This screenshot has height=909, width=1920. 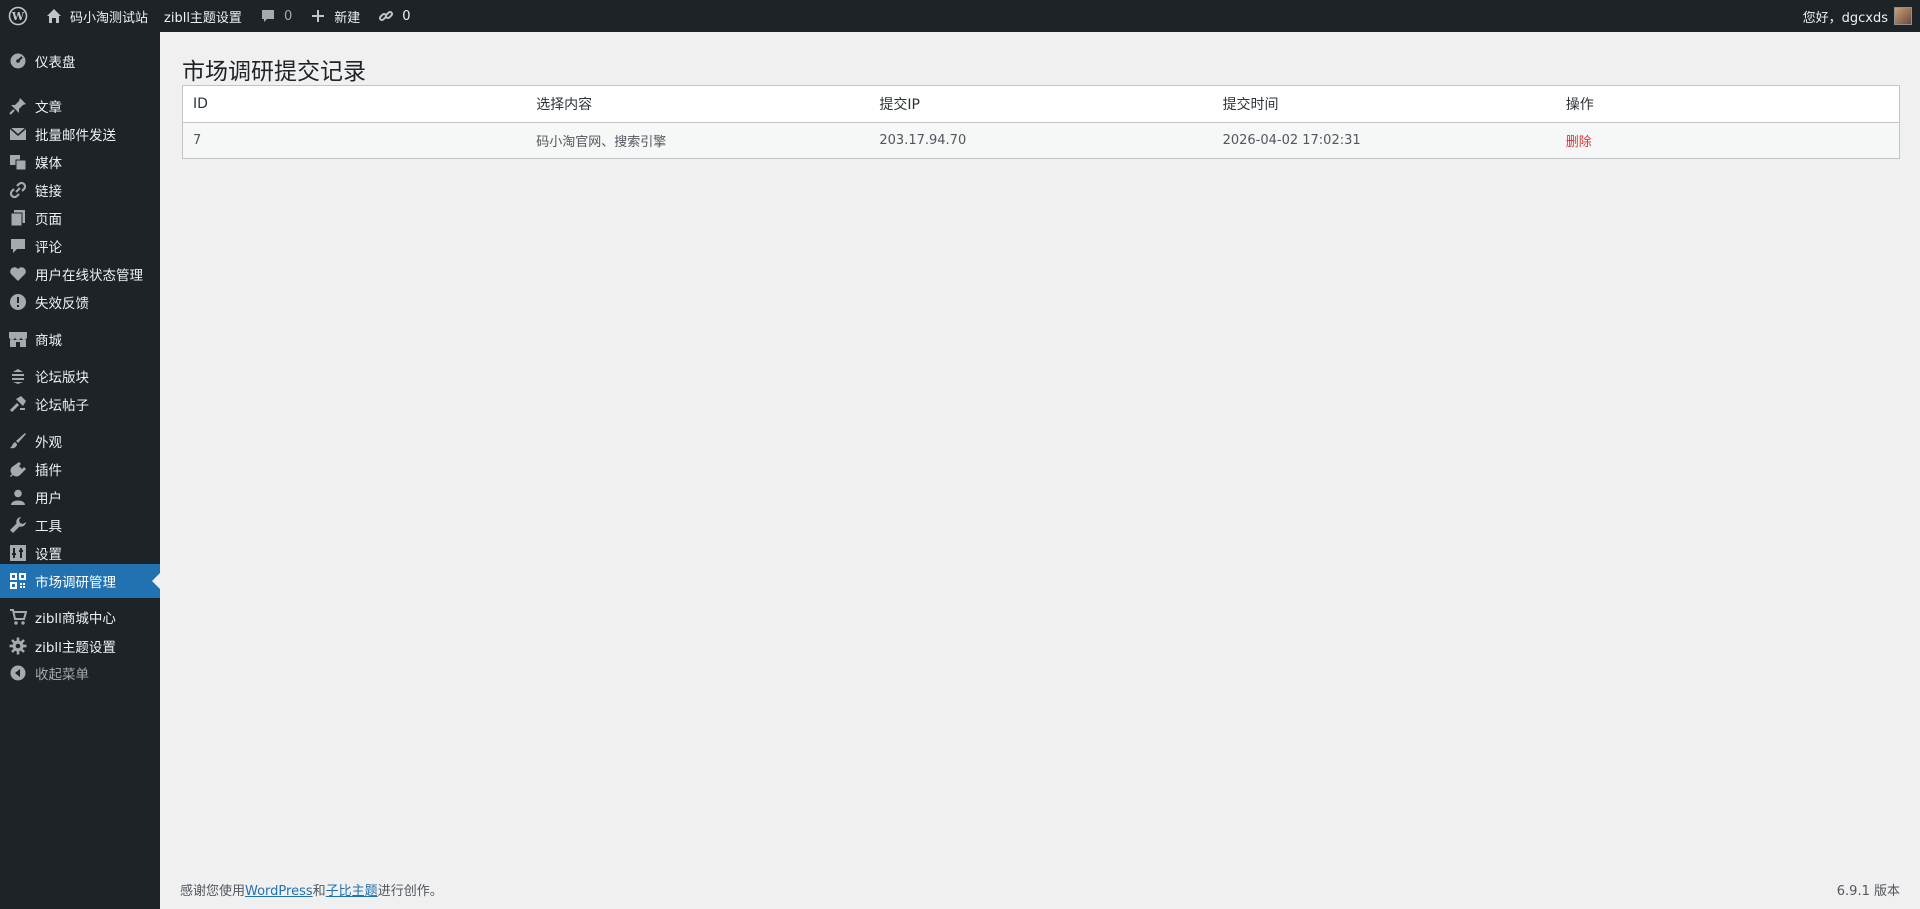 What do you see at coordinates (80, 61) in the screenshot?
I see `menu-dashboard: 仪表盘` at bounding box center [80, 61].